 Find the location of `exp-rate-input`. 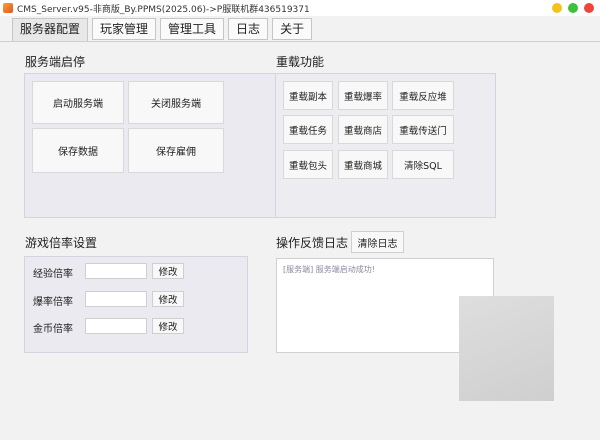

exp-rate-input is located at coordinates (116, 271).